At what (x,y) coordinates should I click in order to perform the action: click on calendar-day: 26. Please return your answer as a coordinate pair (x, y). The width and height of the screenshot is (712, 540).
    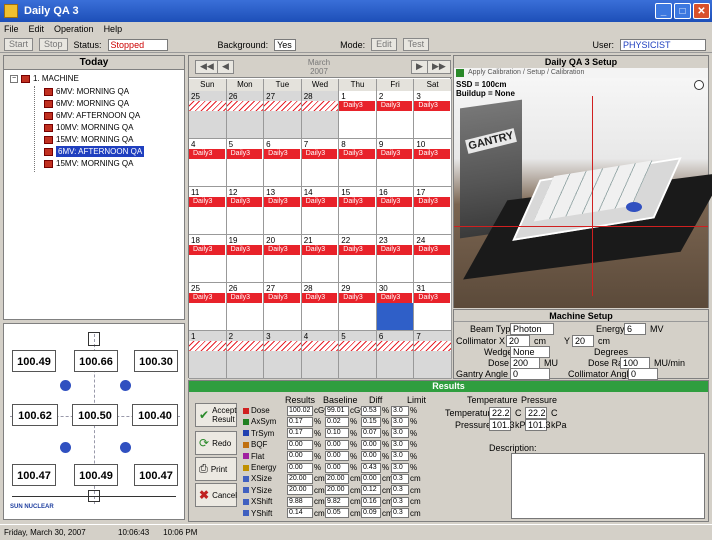
    Looking at the image, I should click on (245, 115).